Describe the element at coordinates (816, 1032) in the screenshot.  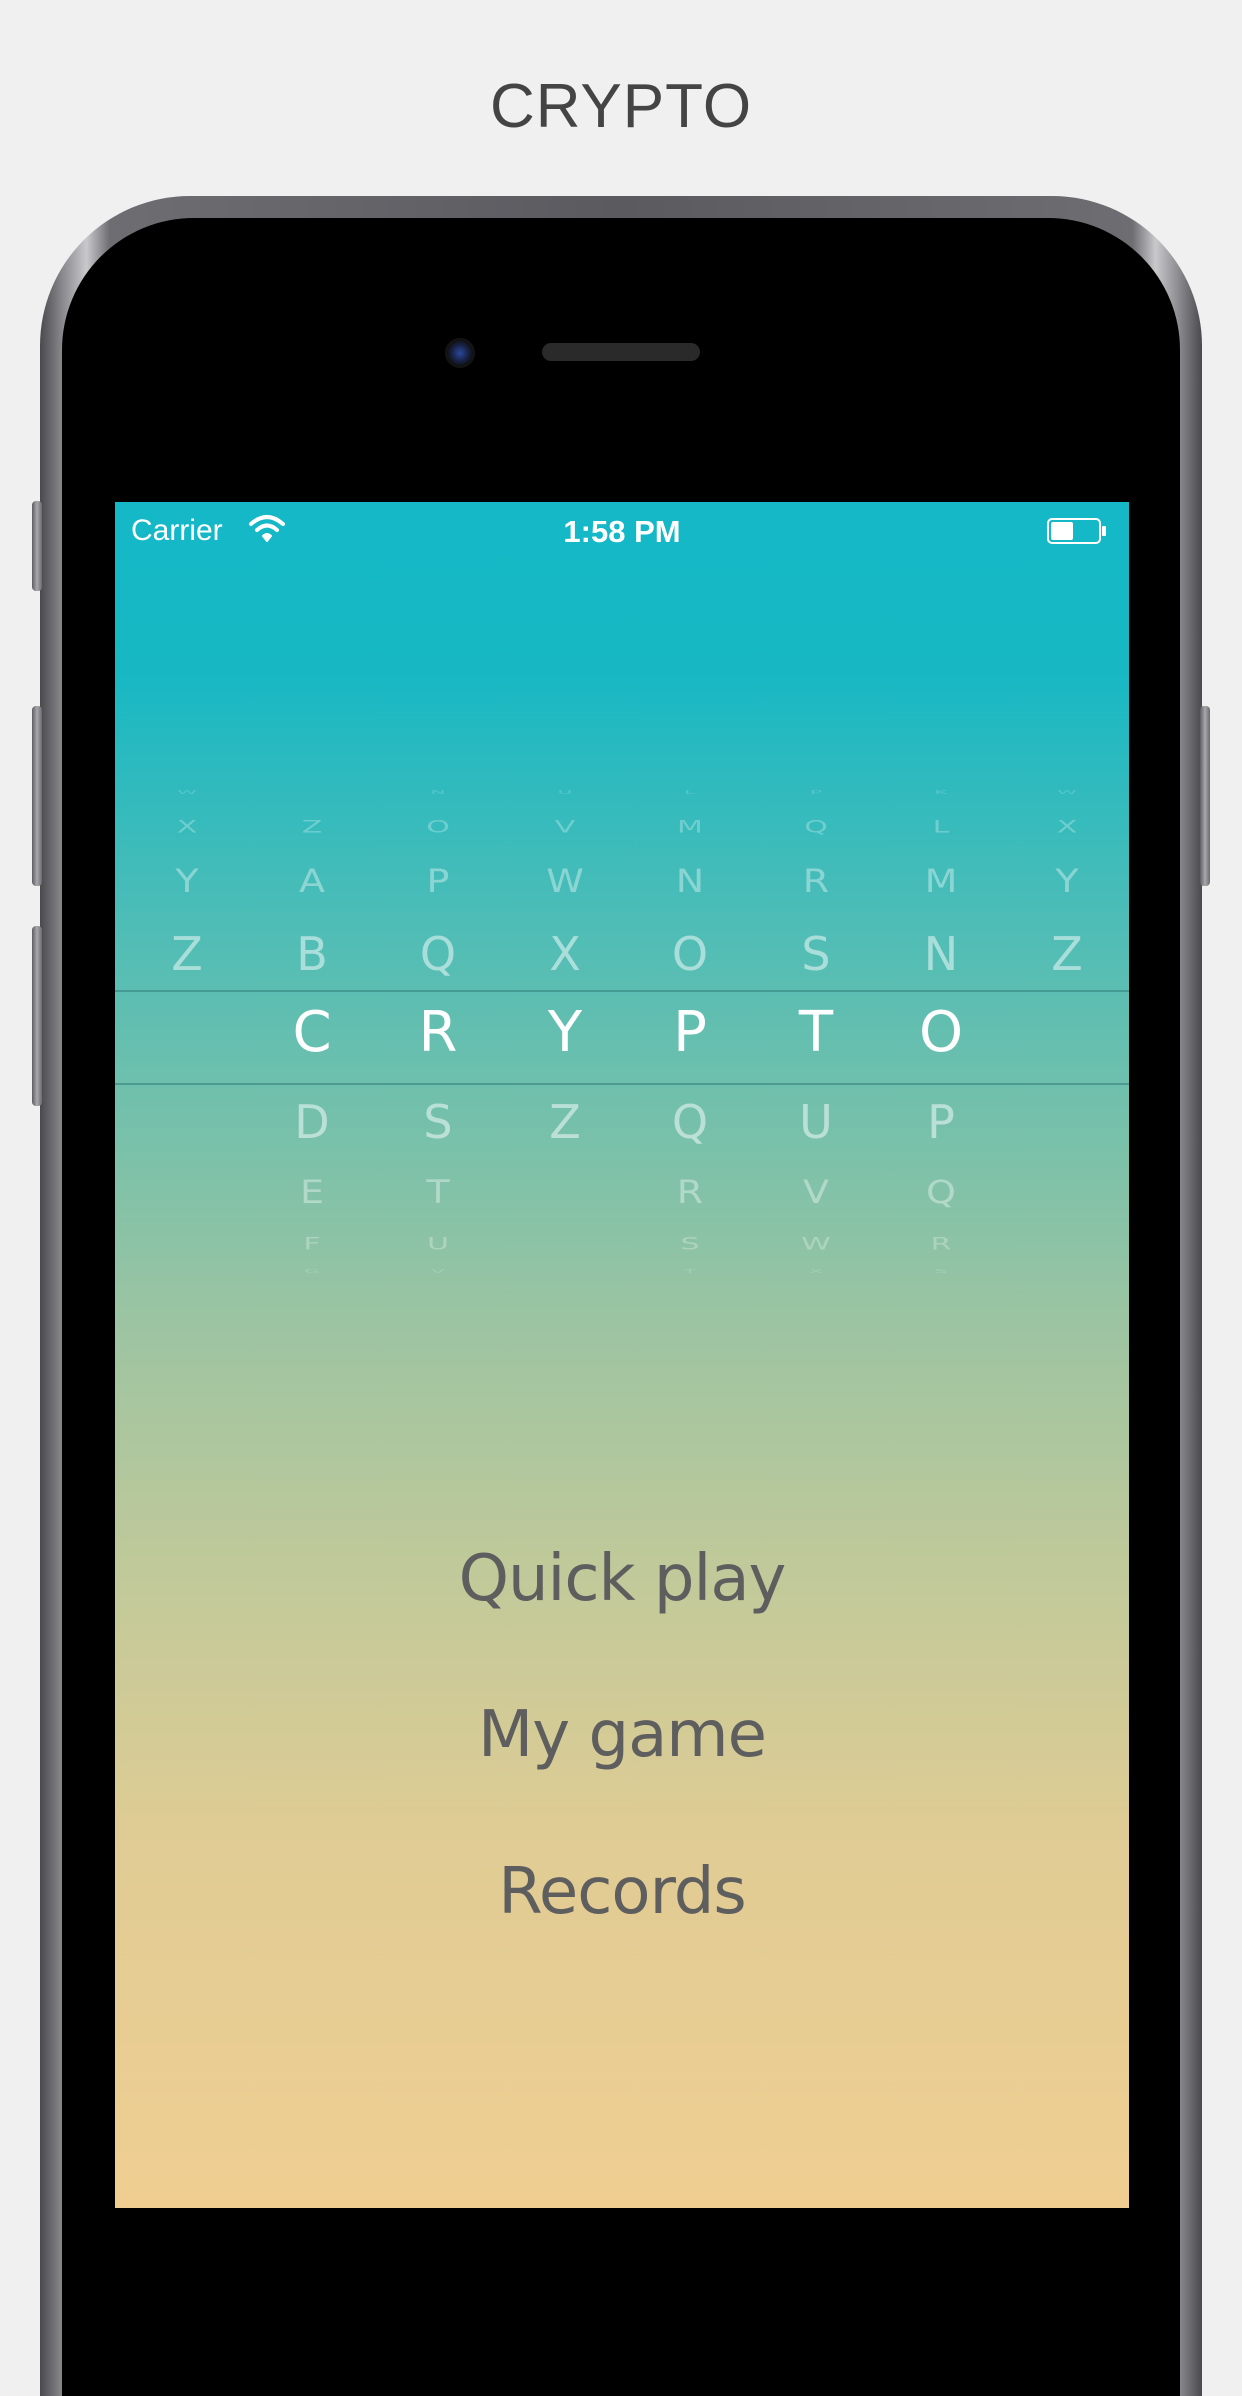
I see `selected-letter: T` at that location.